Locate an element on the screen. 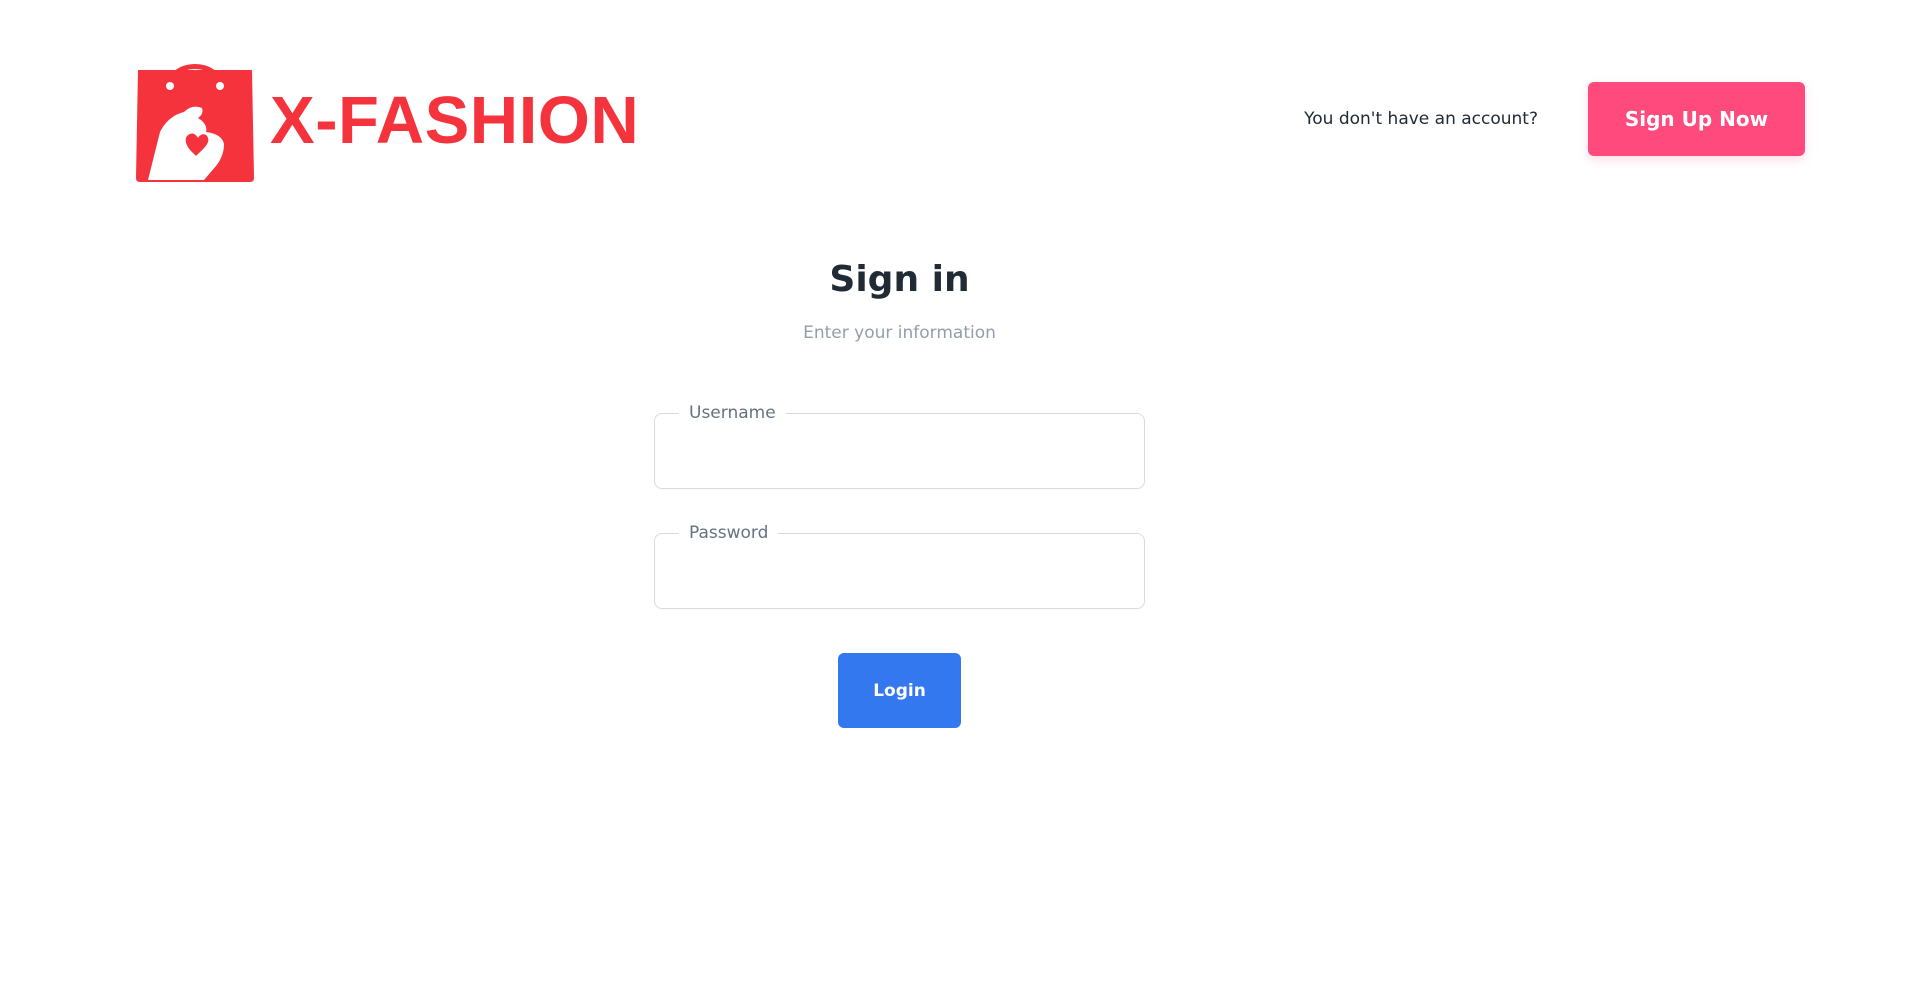  username-field: Username is located at coordinates (899, 447).